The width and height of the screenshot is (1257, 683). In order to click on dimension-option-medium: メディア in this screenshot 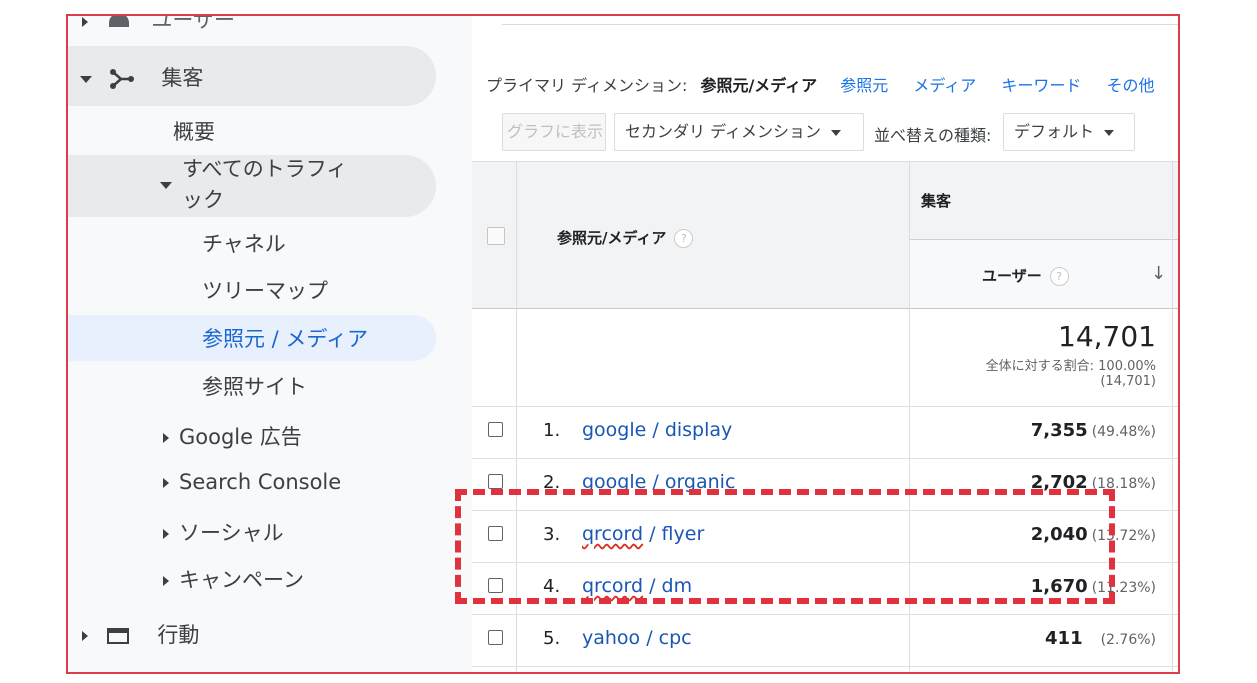, I will do `click(944, 85)`.